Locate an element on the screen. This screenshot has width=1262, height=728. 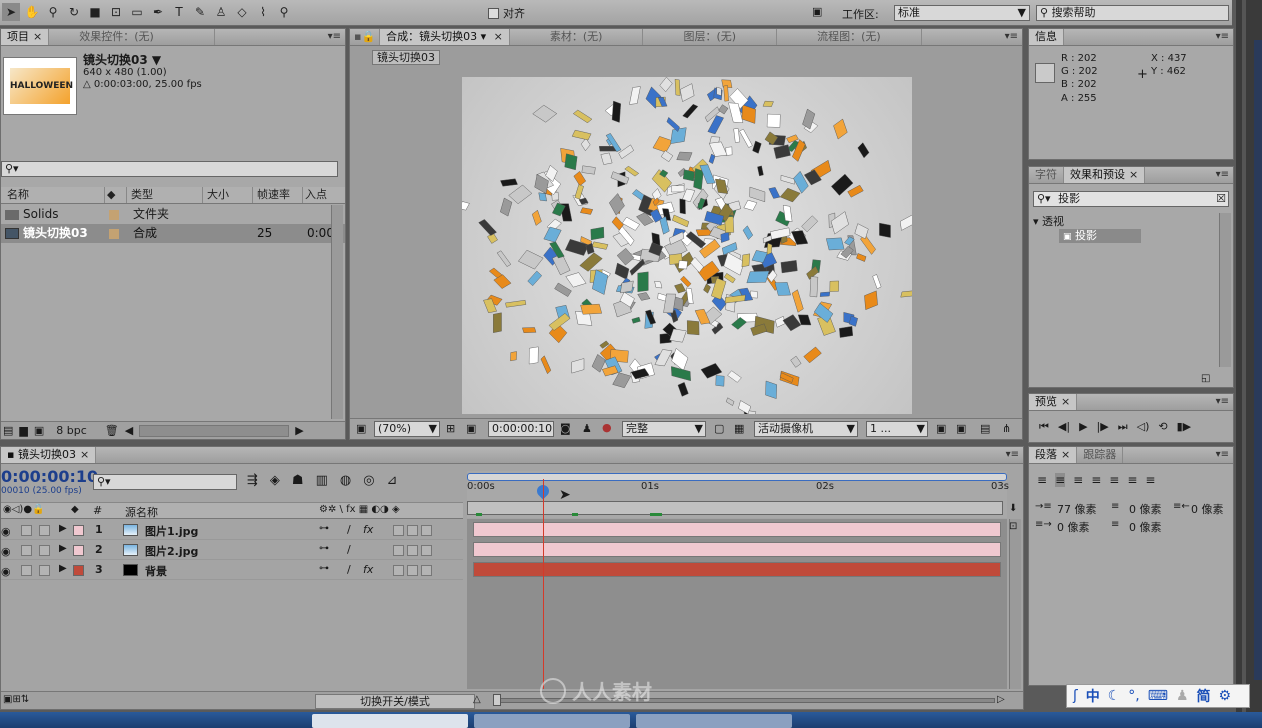
horizontal-scroll-track is located at coordinates (214, 430).